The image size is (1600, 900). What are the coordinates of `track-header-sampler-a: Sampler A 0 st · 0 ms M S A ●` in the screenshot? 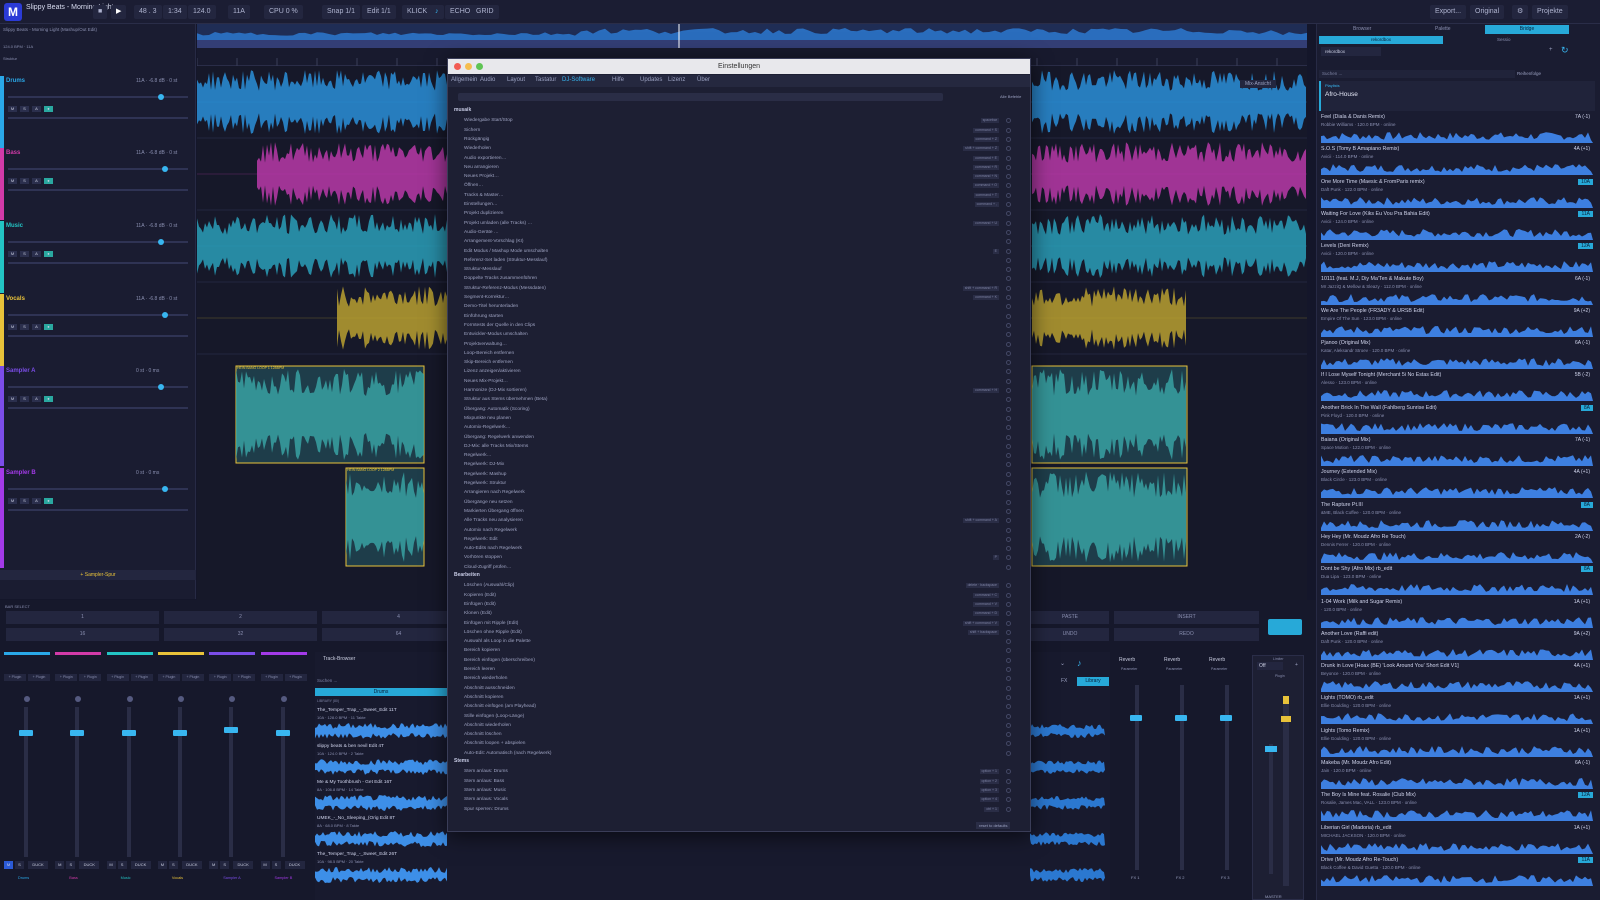 It's located at (98, 416).